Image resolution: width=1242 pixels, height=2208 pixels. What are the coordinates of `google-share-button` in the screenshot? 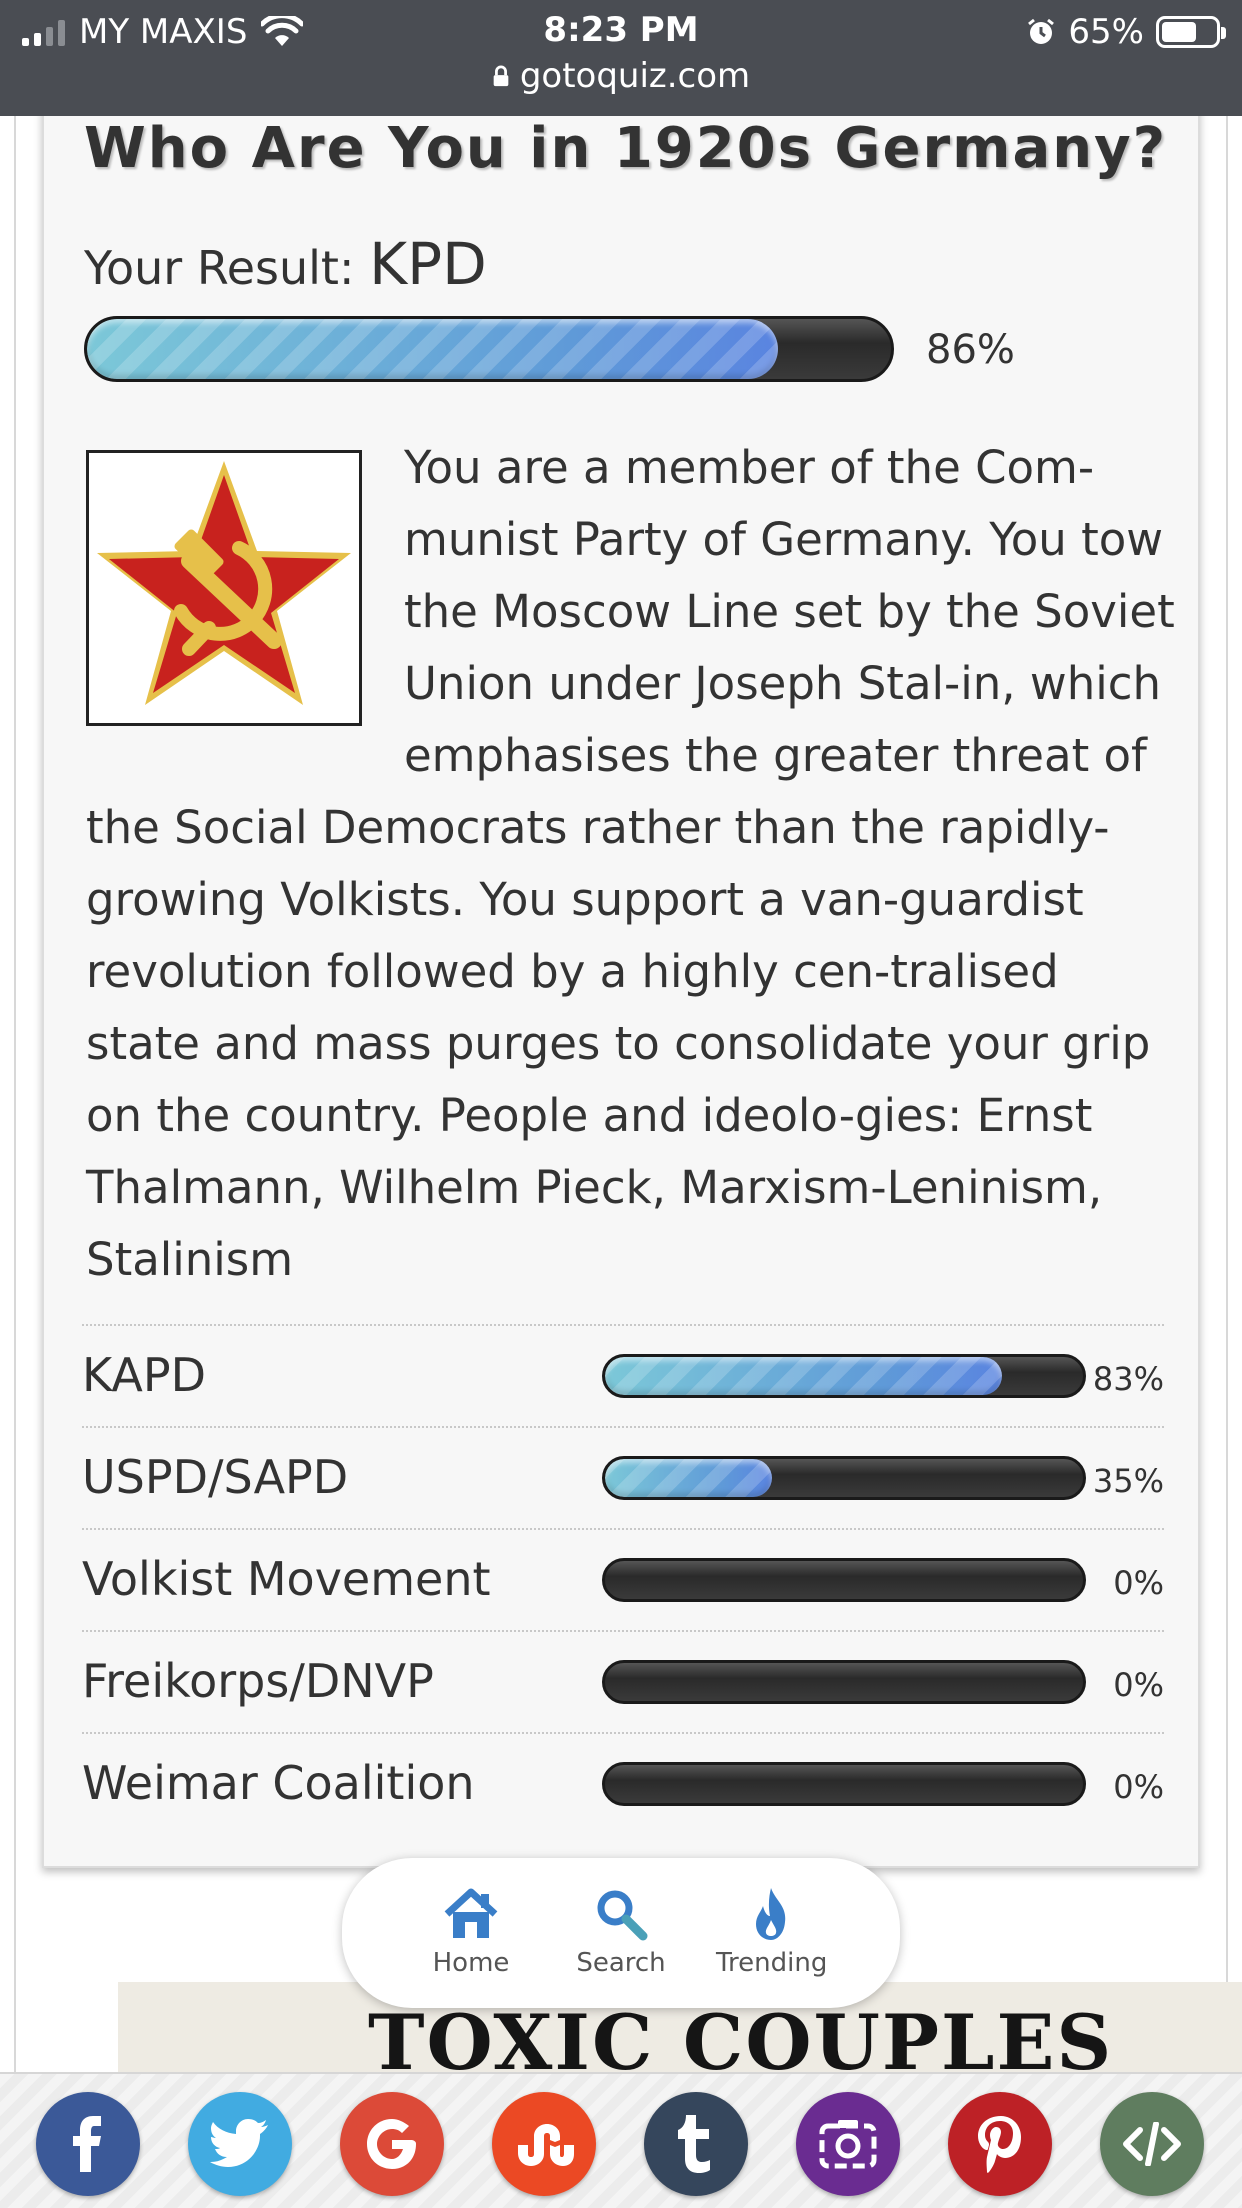 It's located at (392, 2144).